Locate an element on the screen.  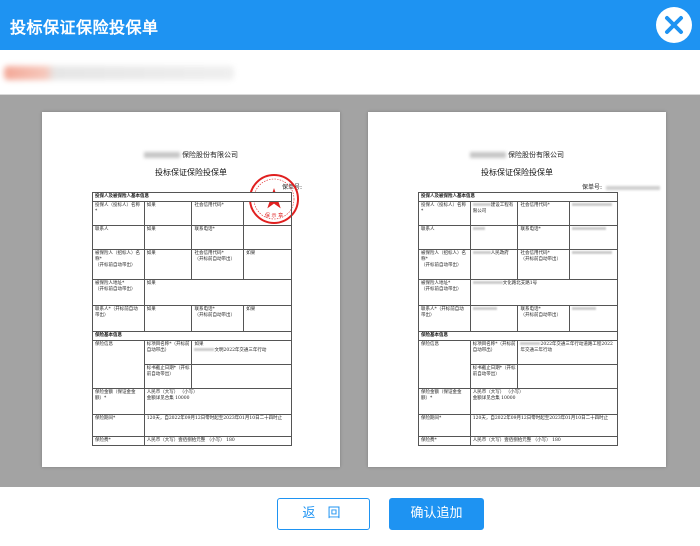
form-value: 如果 文明2022年交通三年行动 is located at coordinates (241, 352).